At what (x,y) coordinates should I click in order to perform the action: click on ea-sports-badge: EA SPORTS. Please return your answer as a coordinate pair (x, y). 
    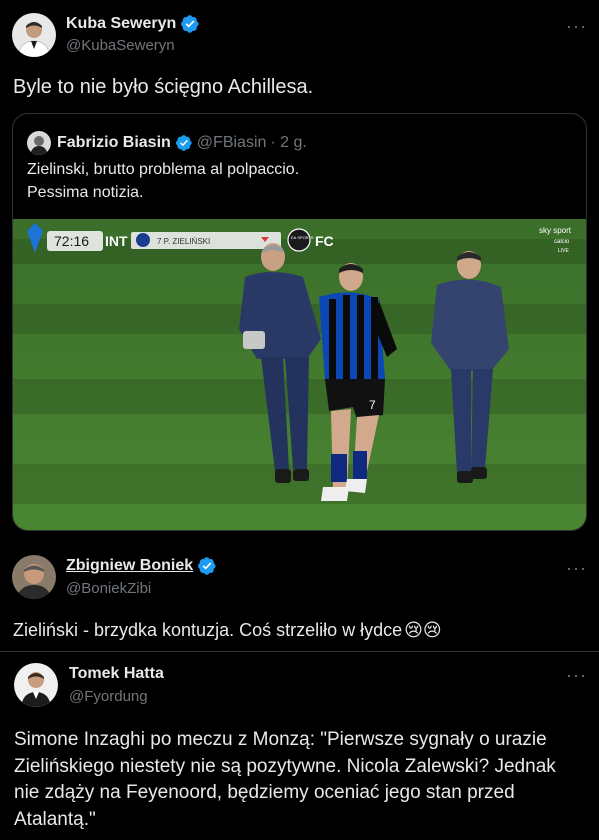
    Looking at the image, I should click on (302, 237).